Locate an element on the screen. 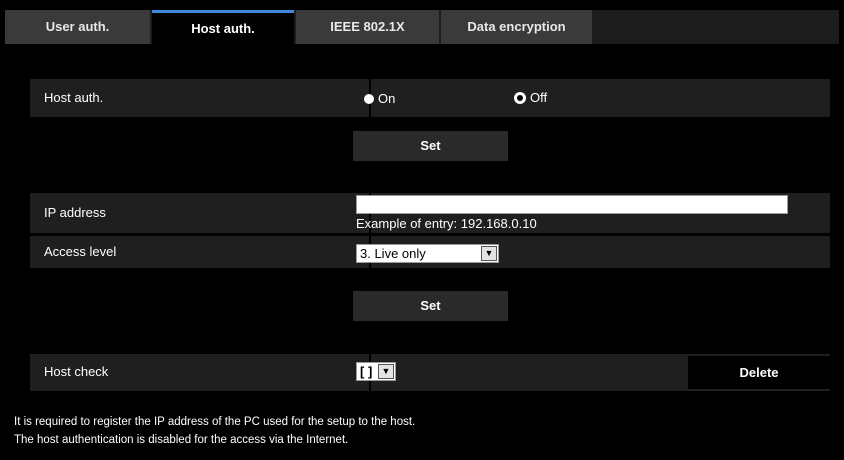 The height and width of the screenshot is (460, 844). host-auth-row: Host auth. On Off is located at coordinates (430, 98).